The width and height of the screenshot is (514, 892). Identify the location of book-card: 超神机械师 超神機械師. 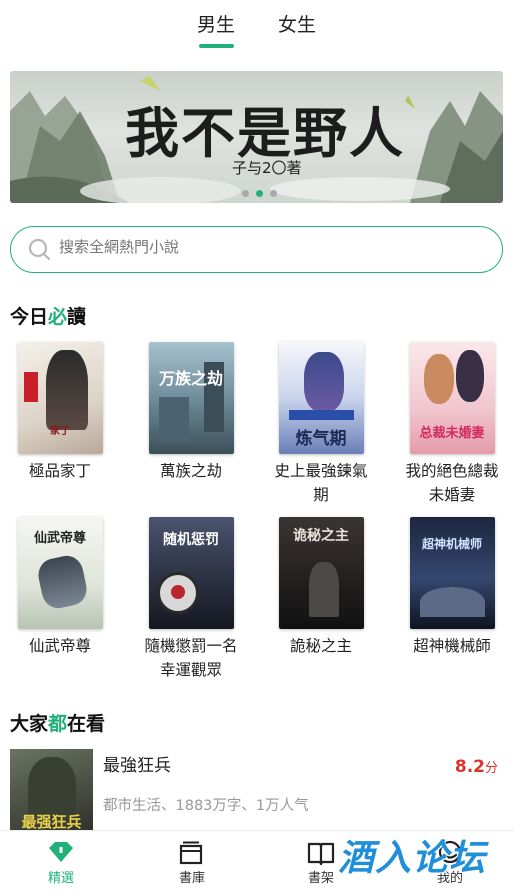
(452, 587).